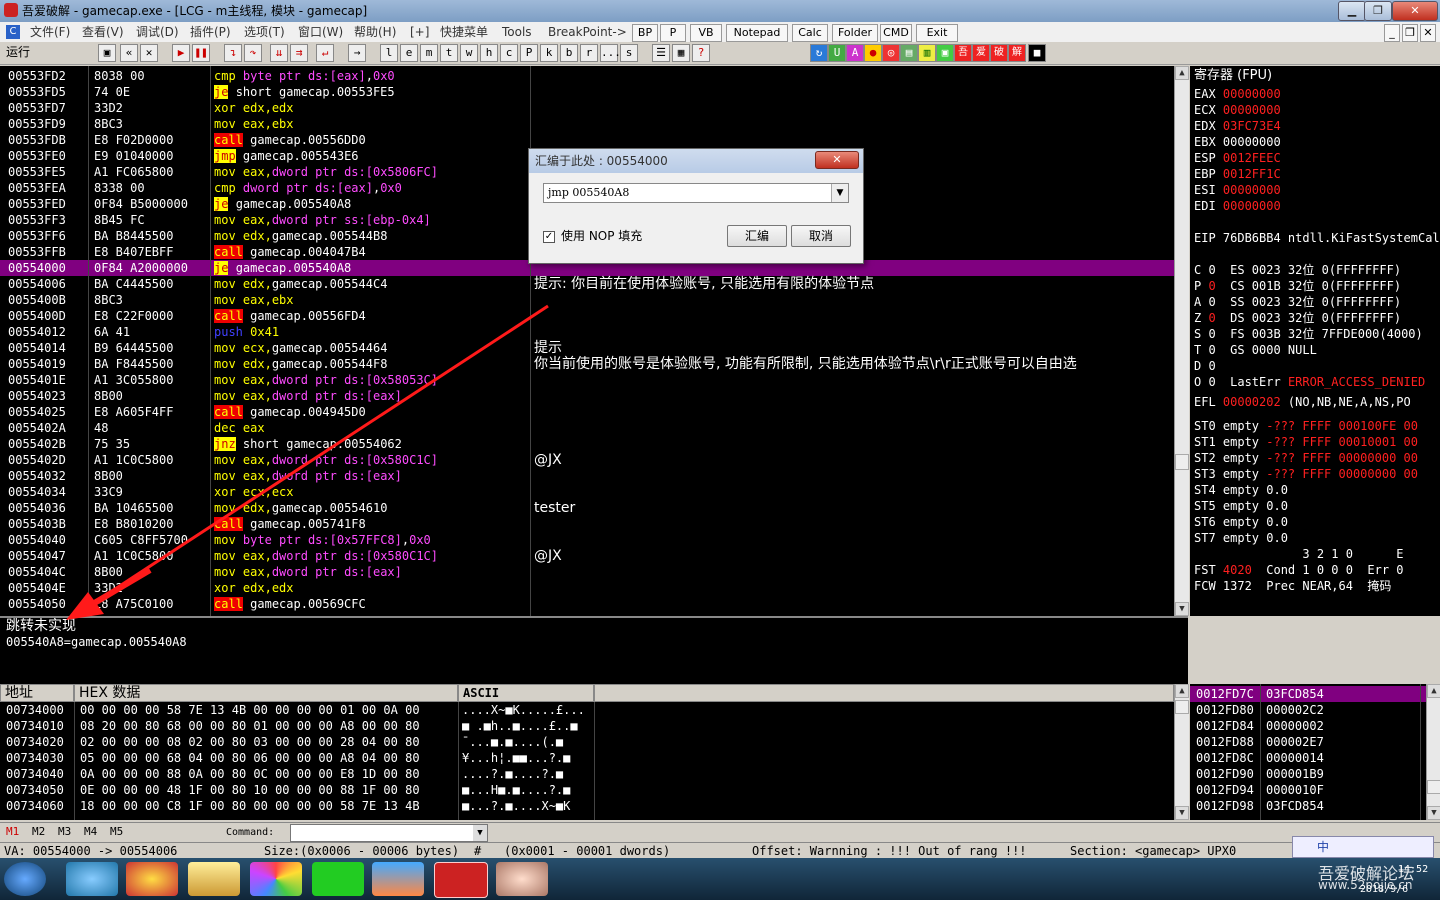 The height and width of the screenshot is (900, 1440). Describe the element at coordinates (50, 32) in the screenshot. I see `menu-file: 文件(F)` at that location.